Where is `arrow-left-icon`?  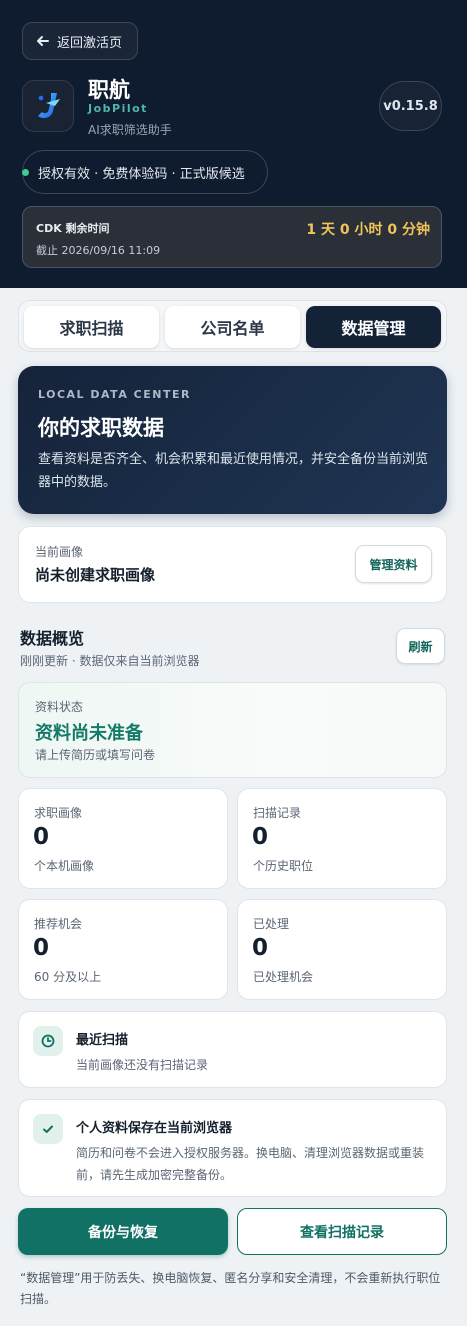 arrow-left-icon is located at coordinates (43, 41).